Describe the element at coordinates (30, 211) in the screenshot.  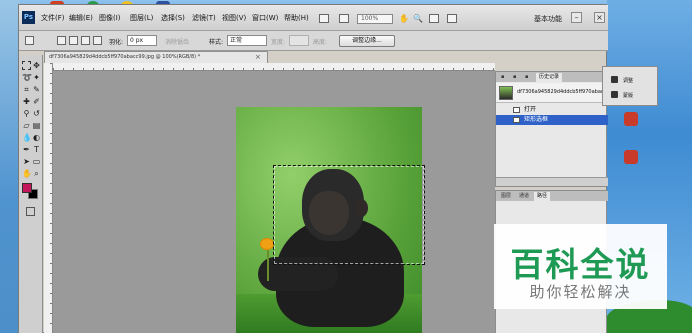
I see `quick-mask-icon` at that location.